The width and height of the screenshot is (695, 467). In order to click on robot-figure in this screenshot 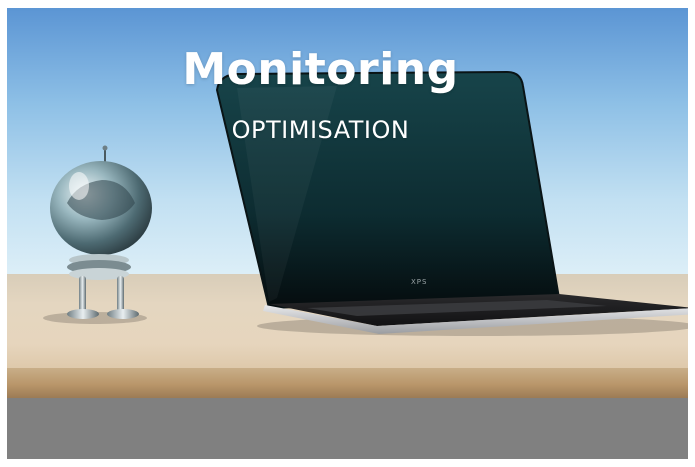, I will do `click(97, 234)`.